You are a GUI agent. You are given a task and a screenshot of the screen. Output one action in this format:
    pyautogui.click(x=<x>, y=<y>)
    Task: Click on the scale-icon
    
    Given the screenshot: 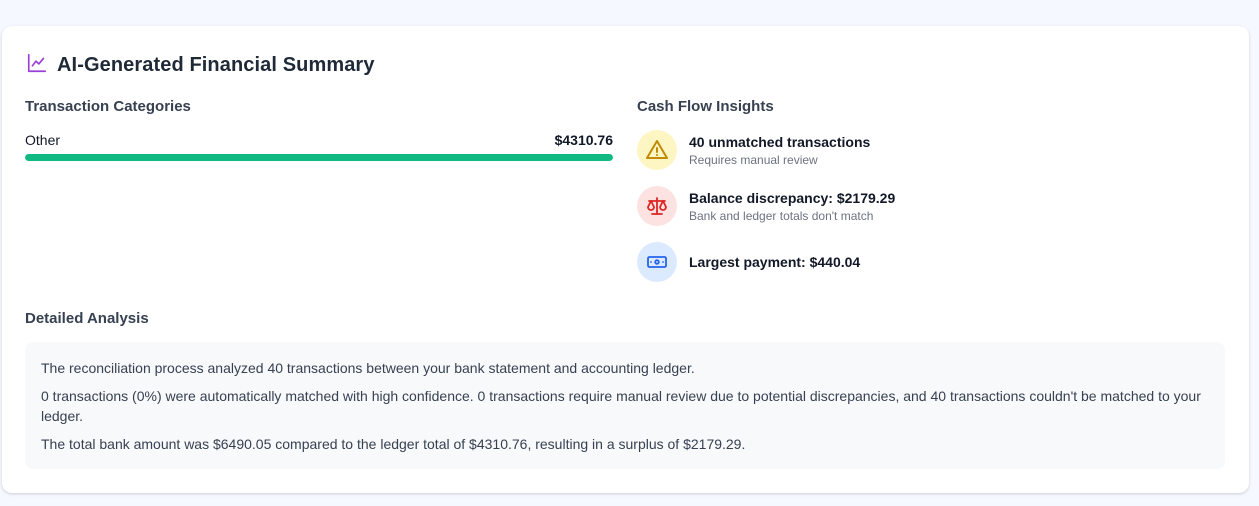 What is the action you would take?
    pyautogui.click(x=657, y=206)
    